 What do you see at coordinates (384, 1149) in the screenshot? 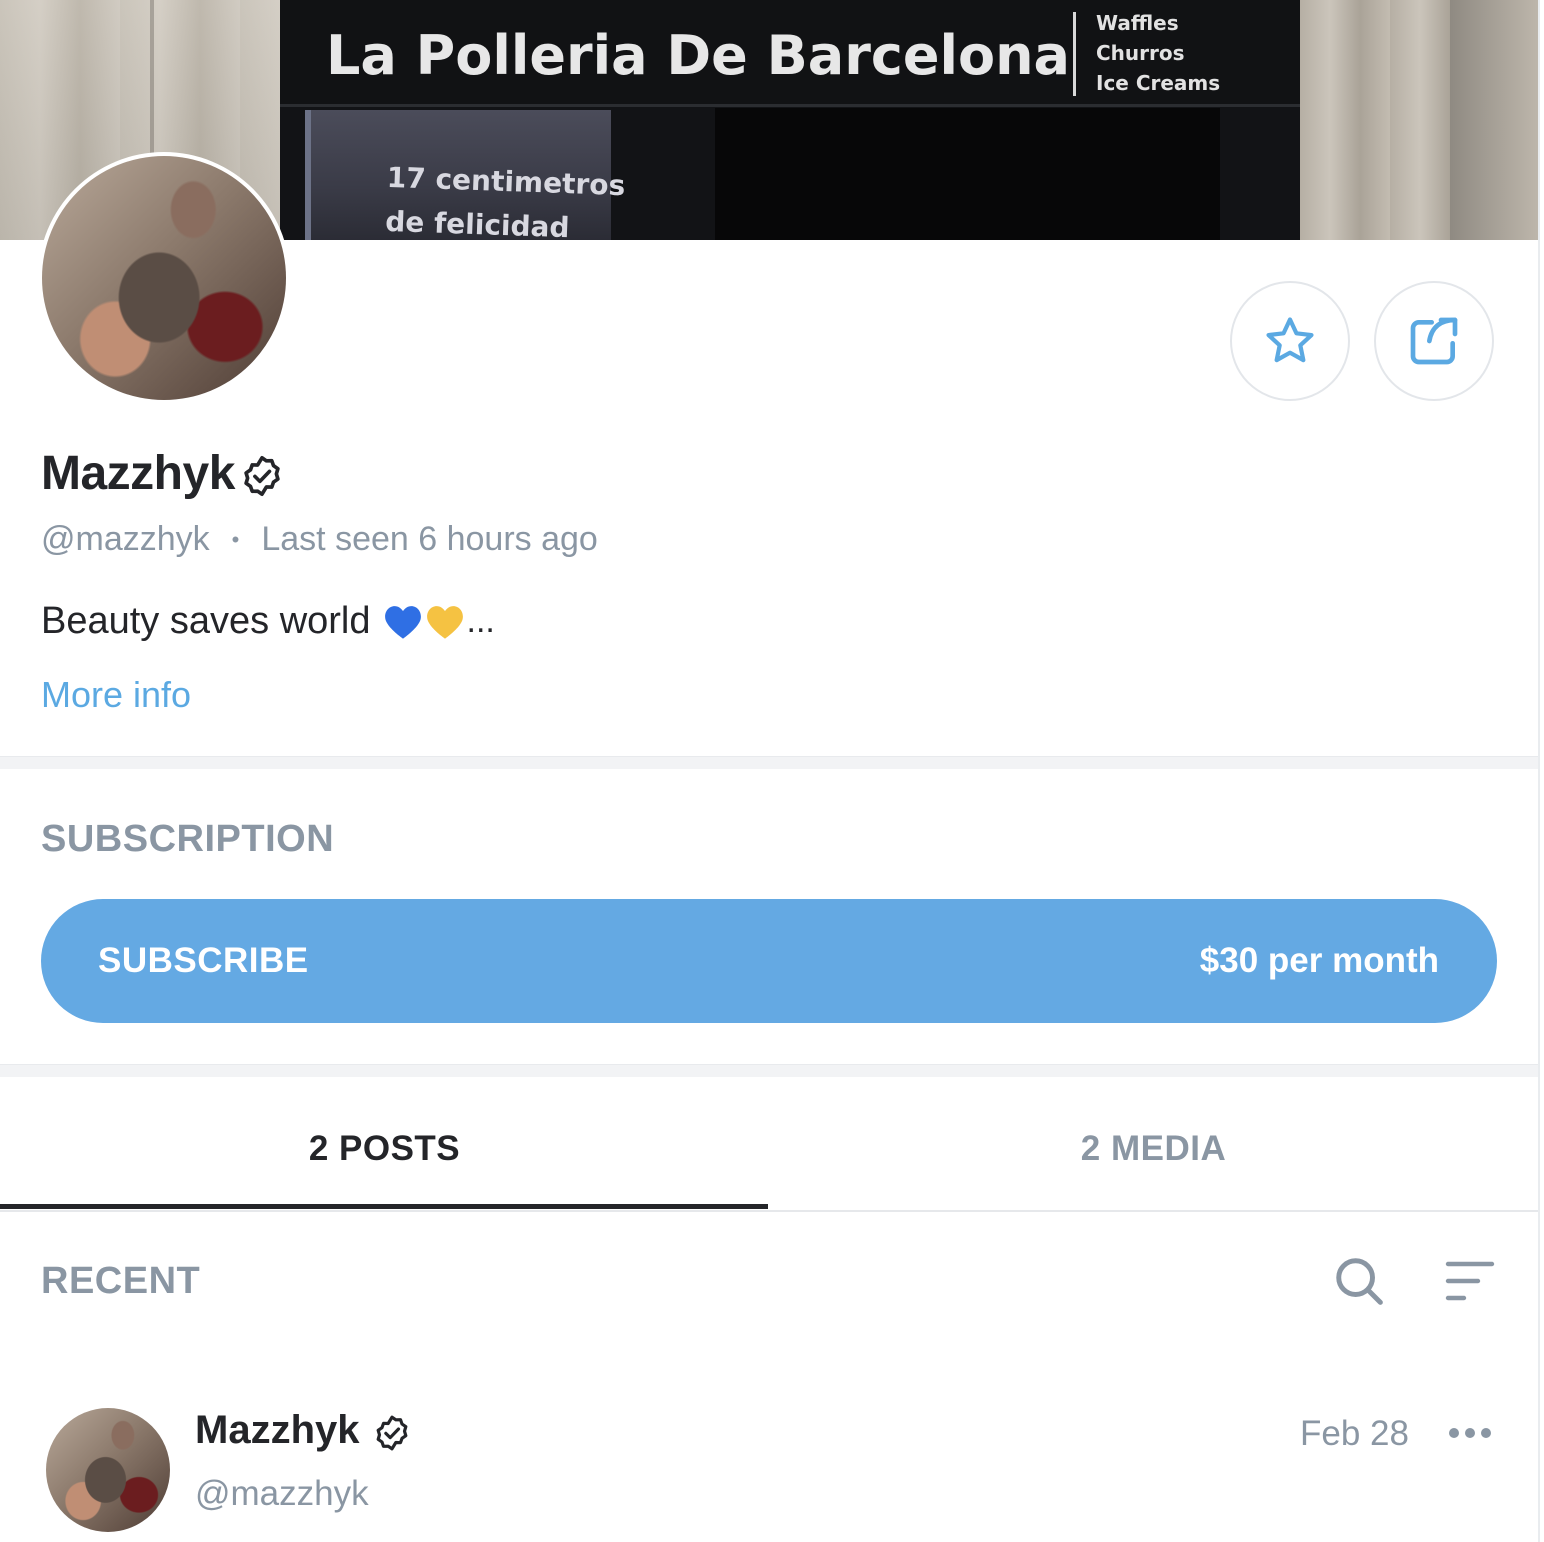
I see `tab-posts: 2 POSTS` at bounding box center [384, 1149].